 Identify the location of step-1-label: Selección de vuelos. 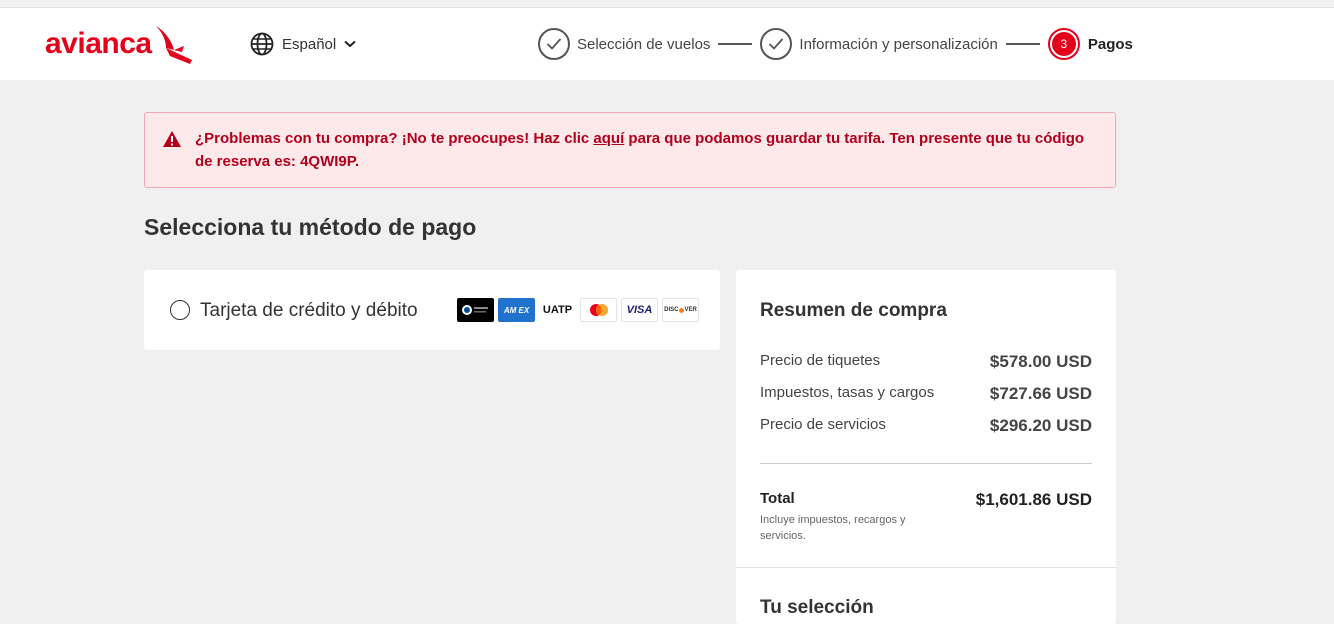
(644, 44).